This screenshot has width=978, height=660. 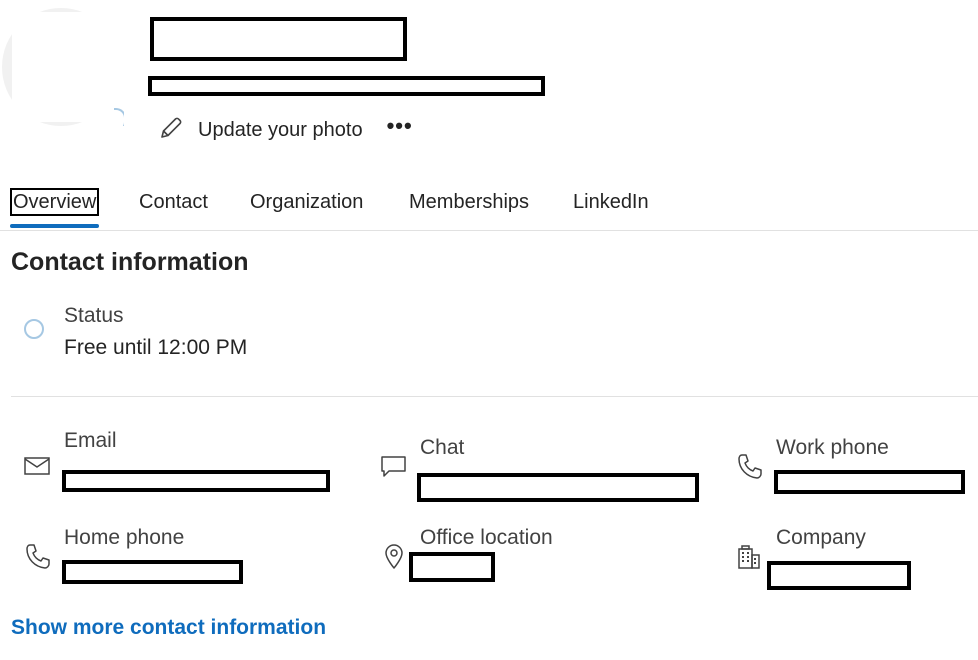 What do you see at coordinates (839, 575) in the screenshot?
I see `company-value-redaction` at bounding box center [839, 575].